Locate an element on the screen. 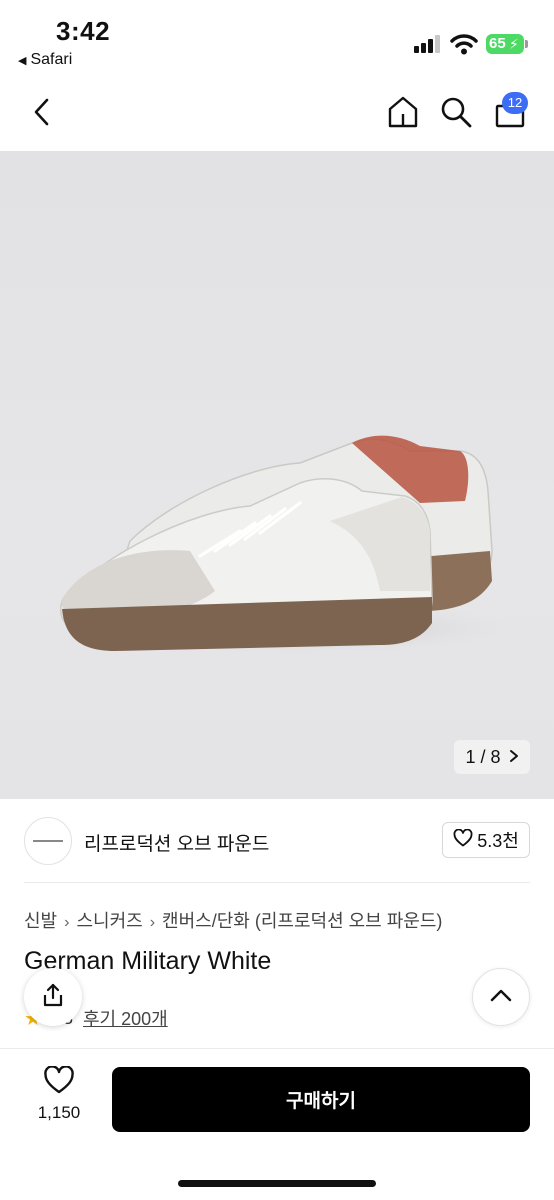  breadcrumb-item: 캔버스/단화 (리프로덕션 오브 파운드) is located at coordinates (302, 921).